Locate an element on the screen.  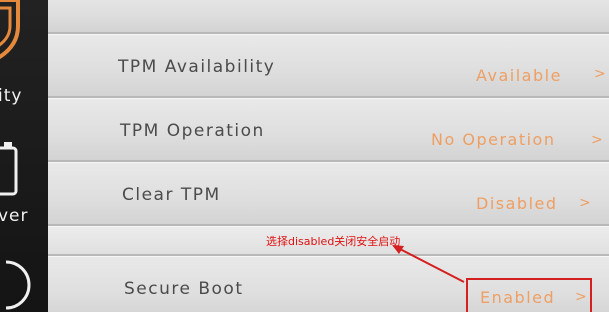
sidebar-item-label: ity is located at coordinates (11, 96).